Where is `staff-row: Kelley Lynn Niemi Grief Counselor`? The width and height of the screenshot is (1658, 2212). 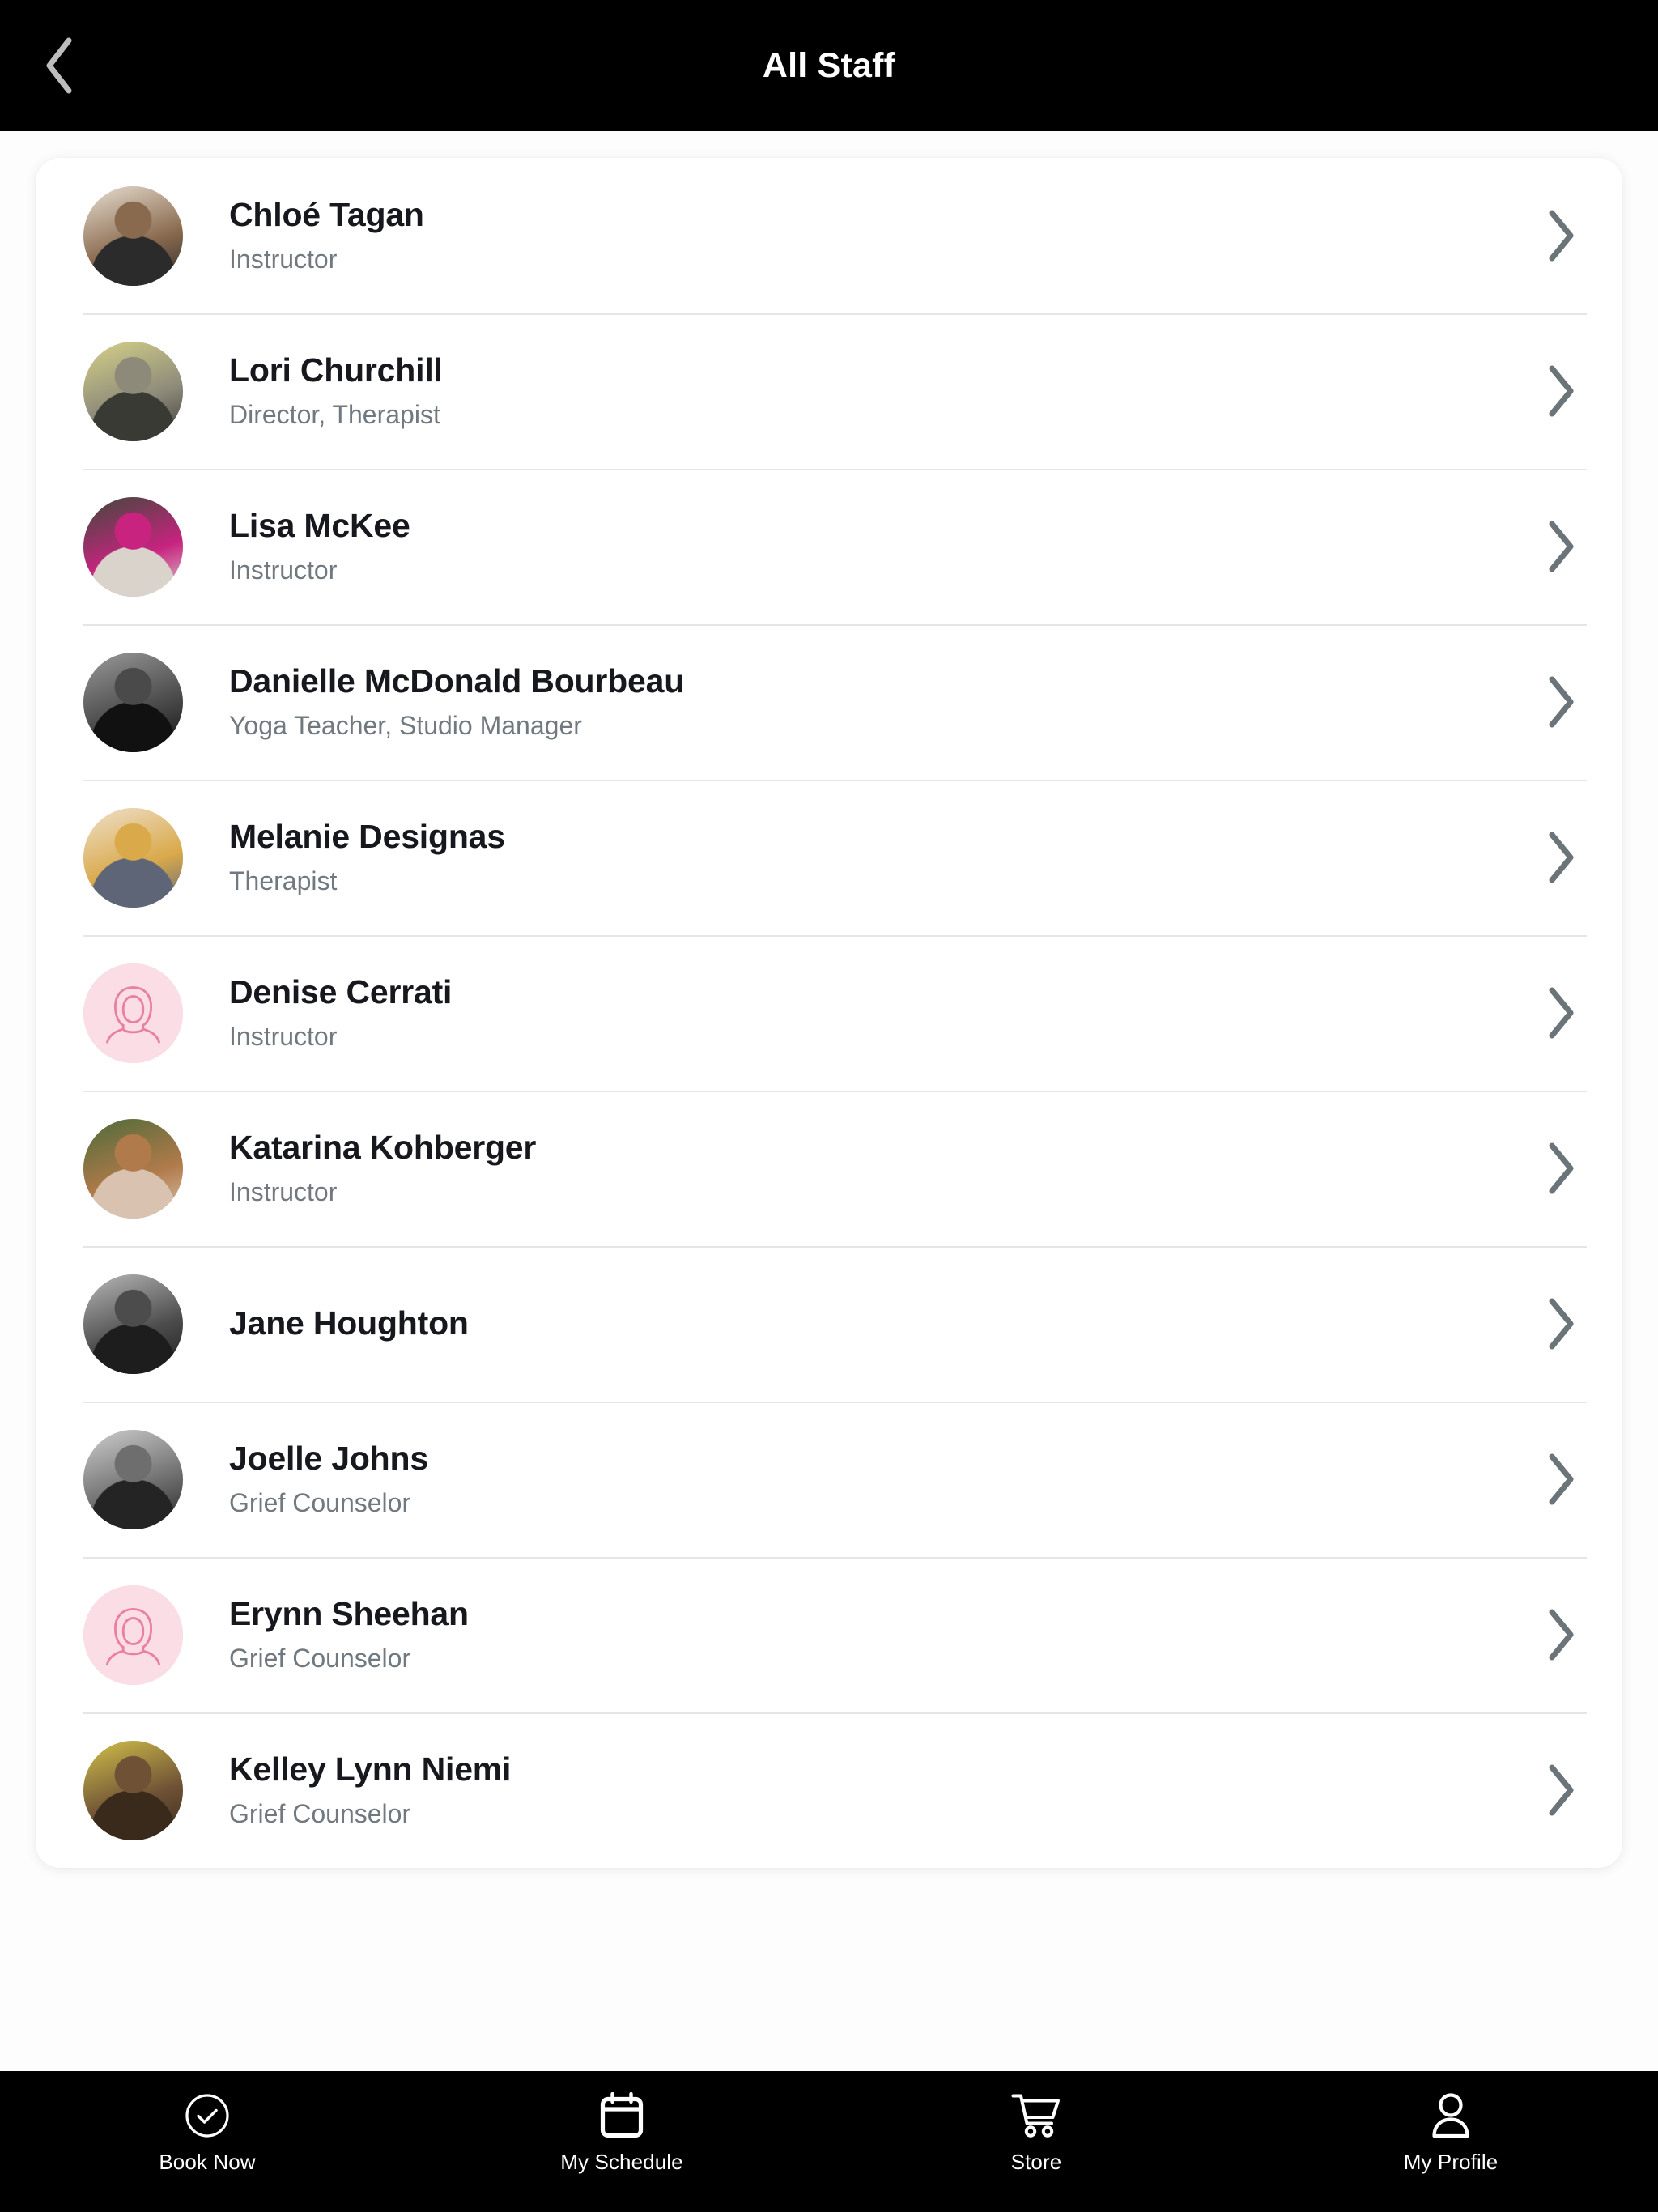 staff-row: Kelley Lynn Niemi Grief Counselor is located at coordinates (829, 1790).